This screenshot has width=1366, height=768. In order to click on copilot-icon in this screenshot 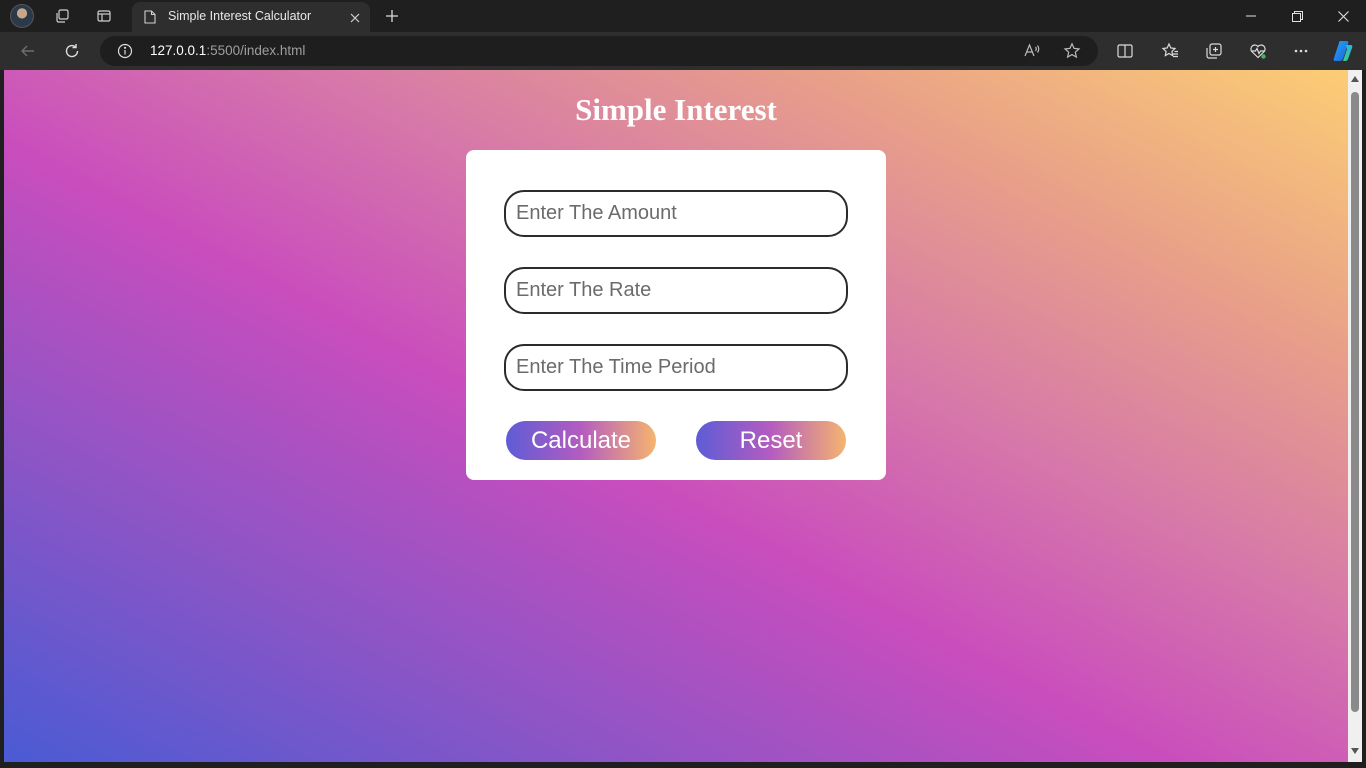, I will do `click(1343, 51)`.